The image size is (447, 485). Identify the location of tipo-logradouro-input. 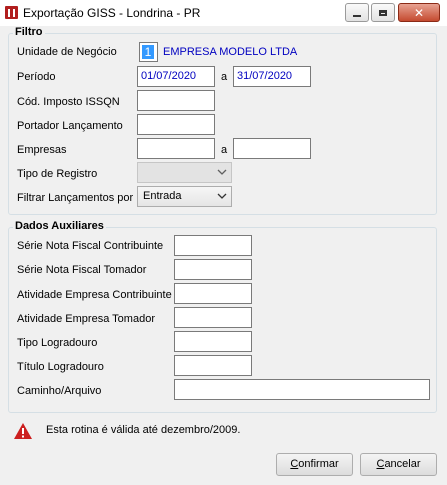
(213, 341).